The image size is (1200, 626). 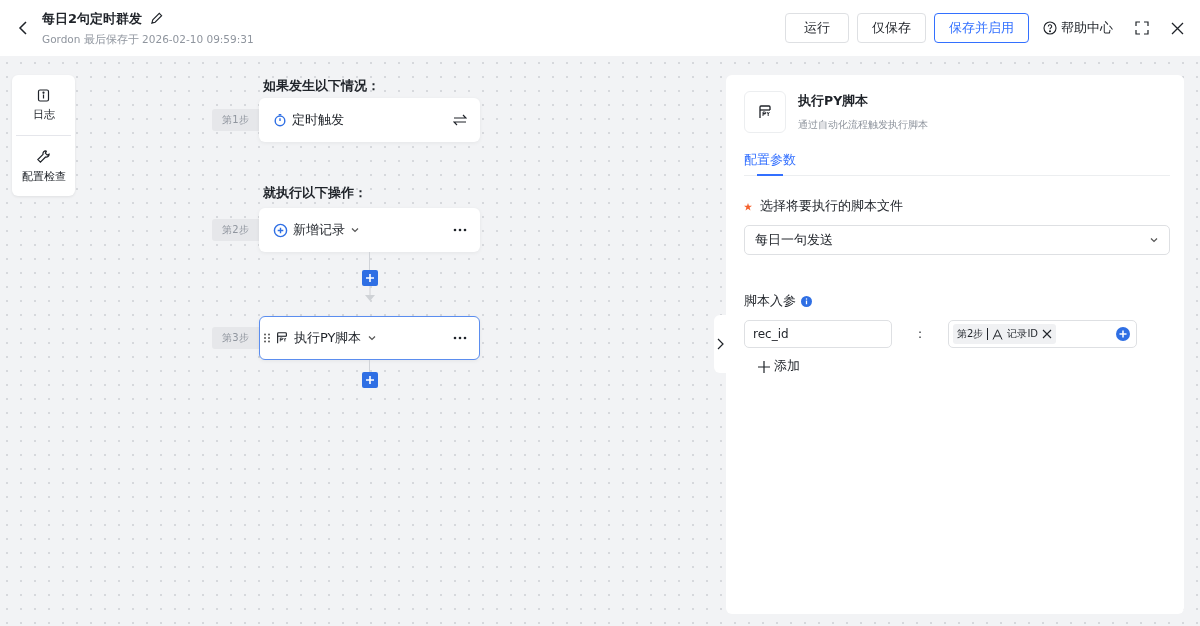 I want to click on help-icon, so click(x=1050, y=28).